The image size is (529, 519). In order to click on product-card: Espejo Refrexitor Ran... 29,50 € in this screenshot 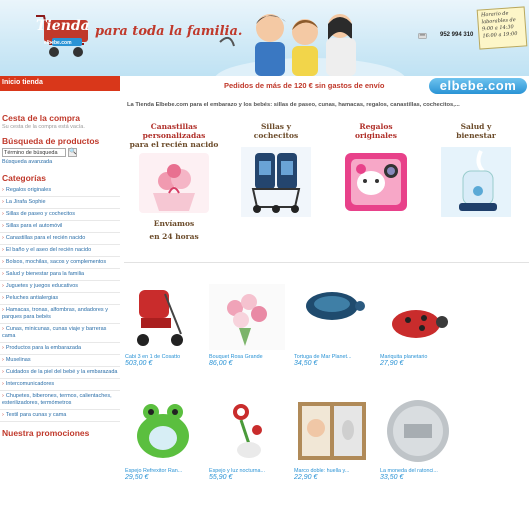, I will do `click(165, 453)`.